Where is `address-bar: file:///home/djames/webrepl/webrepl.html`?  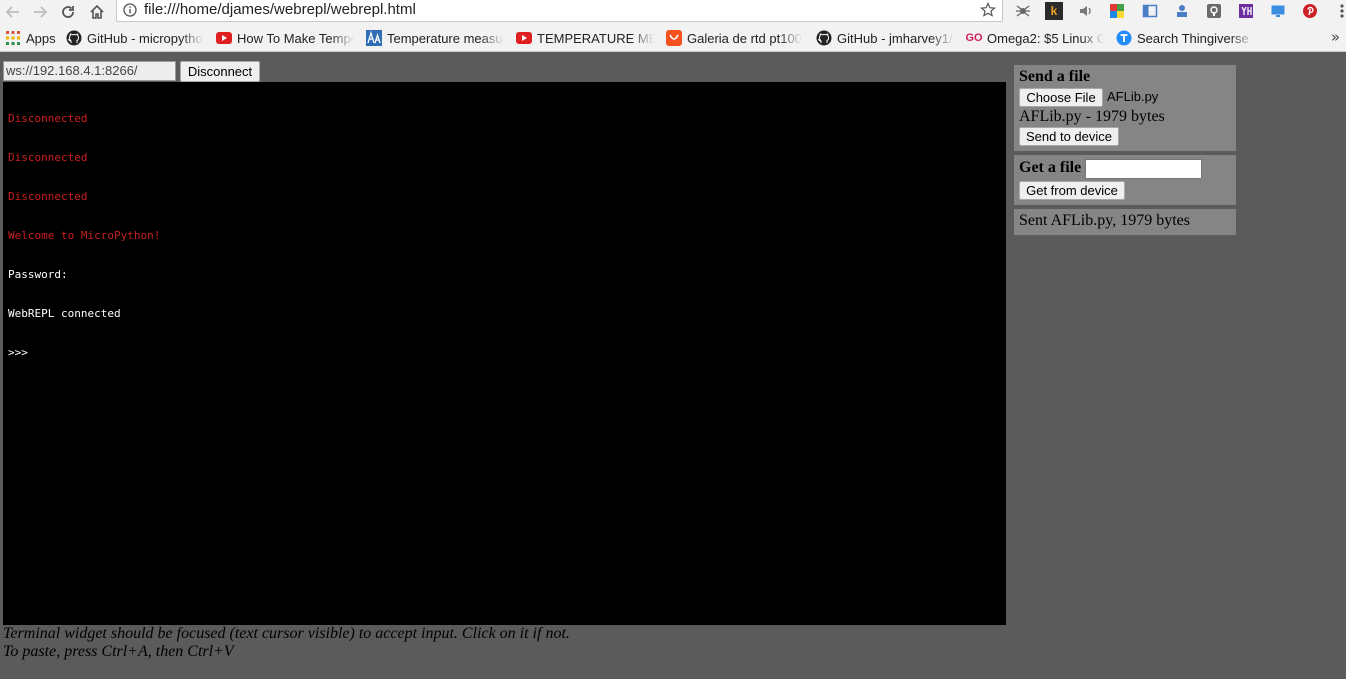
address-bar: file:///home/djames/webrepl/webrepl.html is located at coordinates (559, 11).